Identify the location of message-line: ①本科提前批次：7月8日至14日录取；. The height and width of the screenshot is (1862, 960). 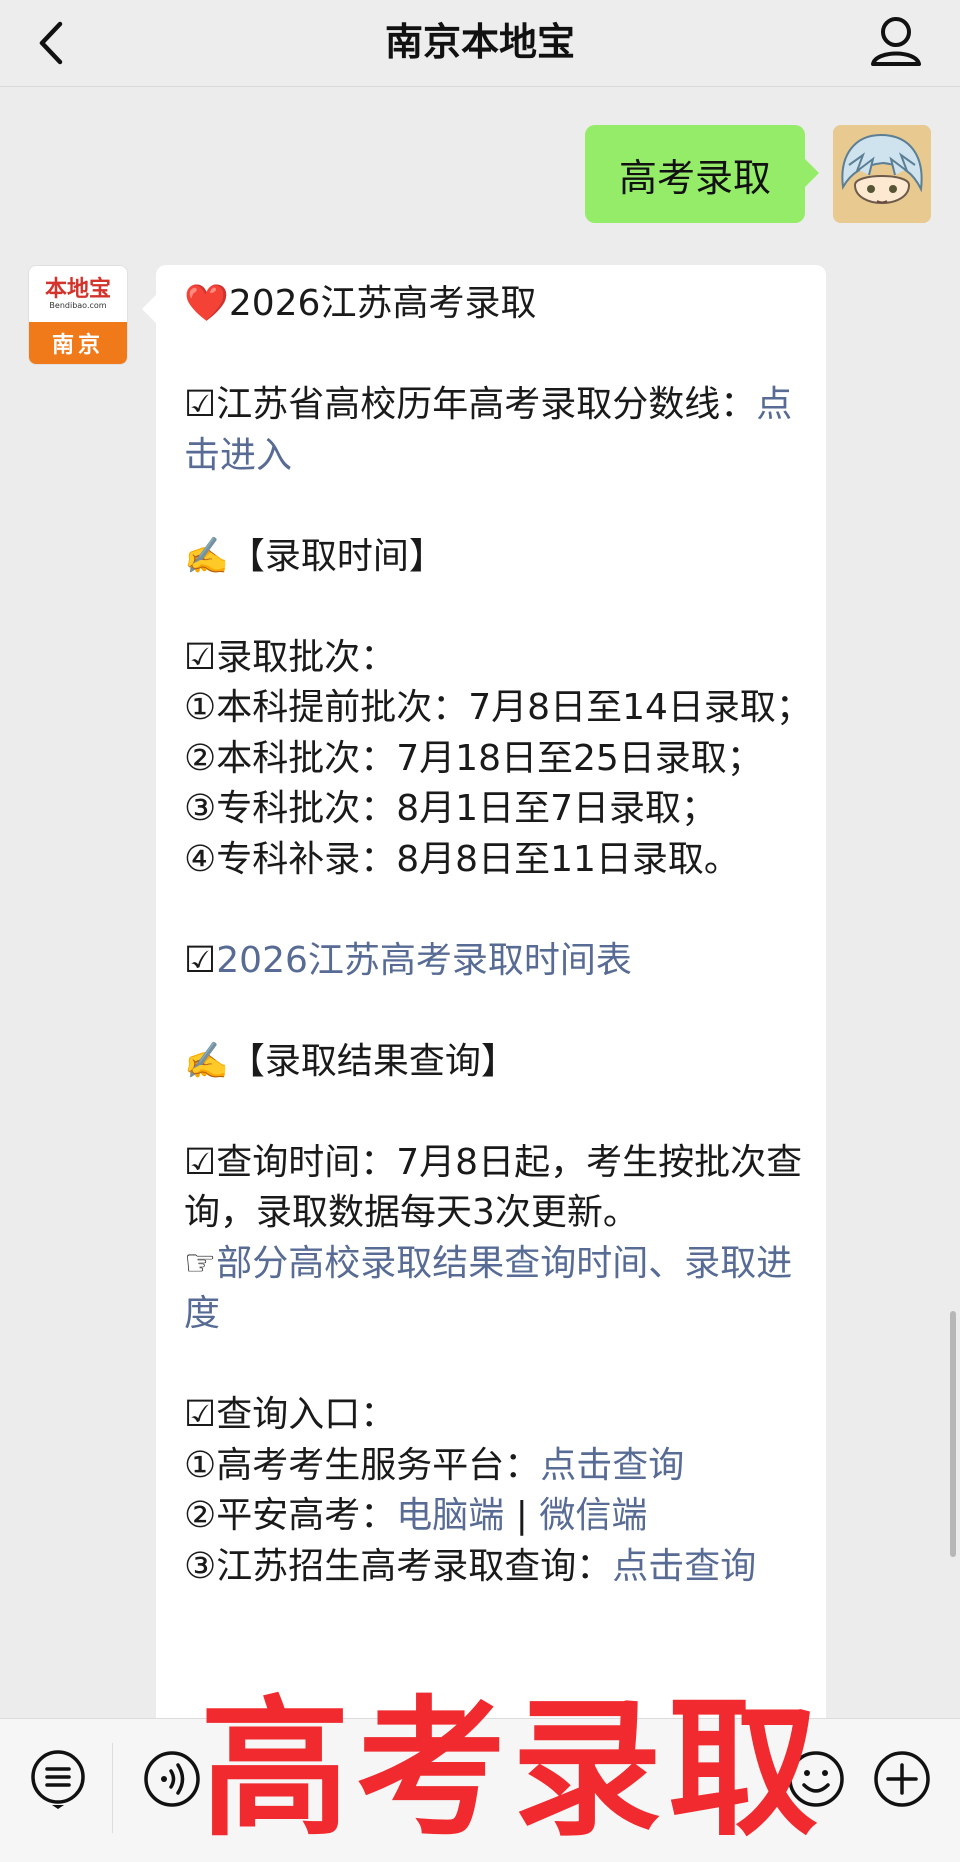
(499, 708).